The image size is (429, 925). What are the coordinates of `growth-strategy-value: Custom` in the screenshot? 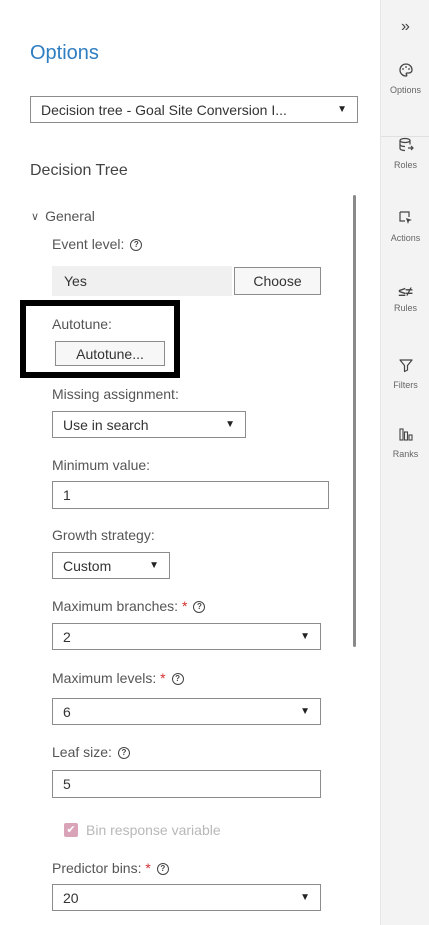 It's located at (87, 565).